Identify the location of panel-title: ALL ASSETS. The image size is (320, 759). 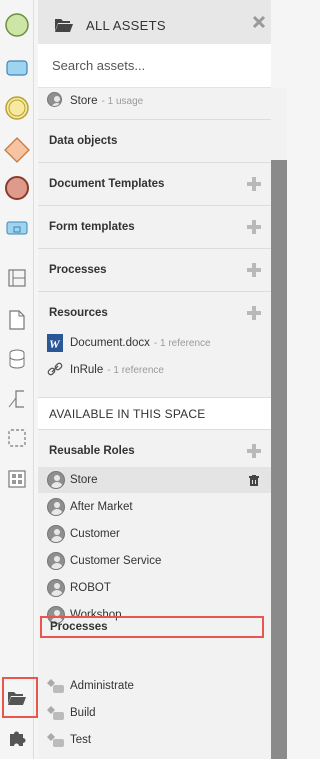
(126, 25).